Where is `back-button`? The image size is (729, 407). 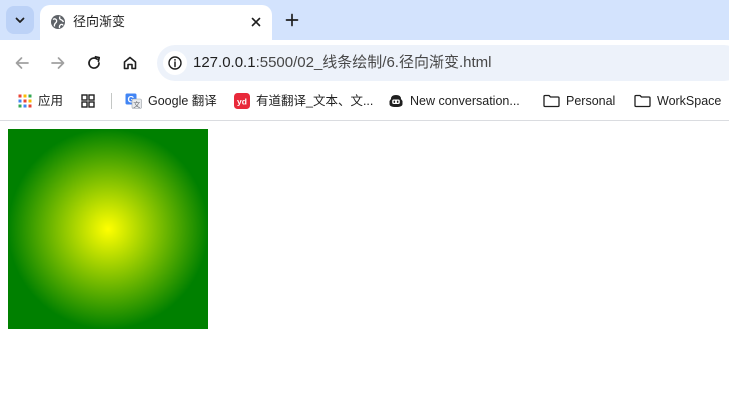 back-button is located at coordinates (22, 63).